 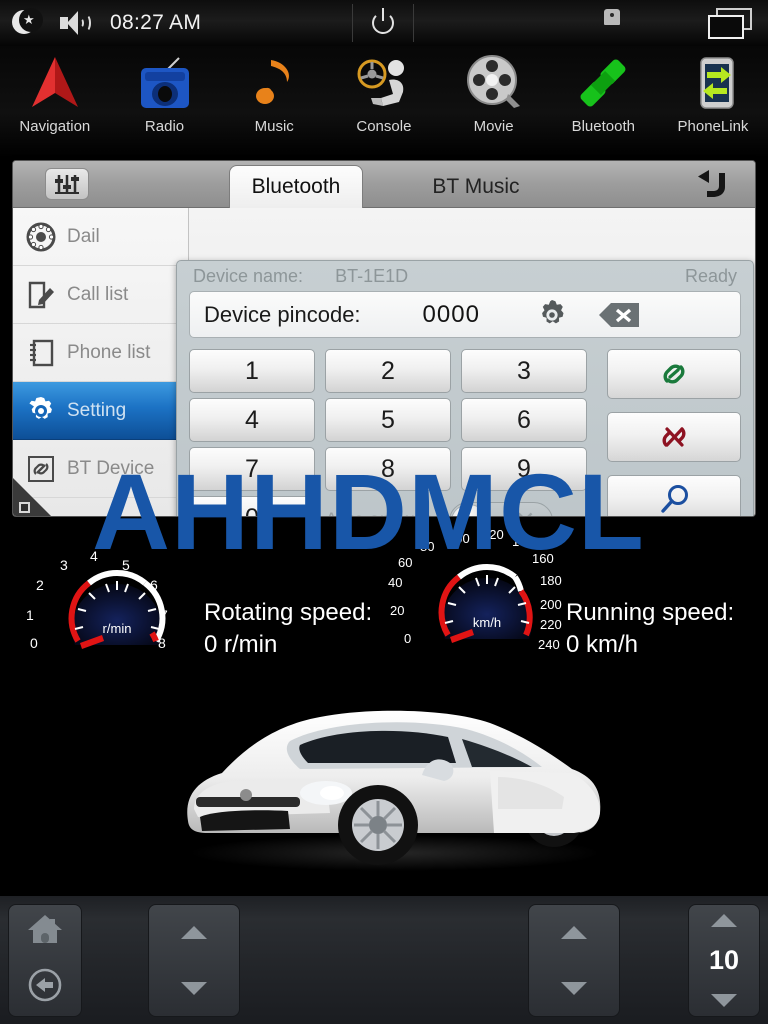 What do you see at coordinates (252, 371) in the screenshot?
I see `key-1: 1` at bounding box center [252, 371].